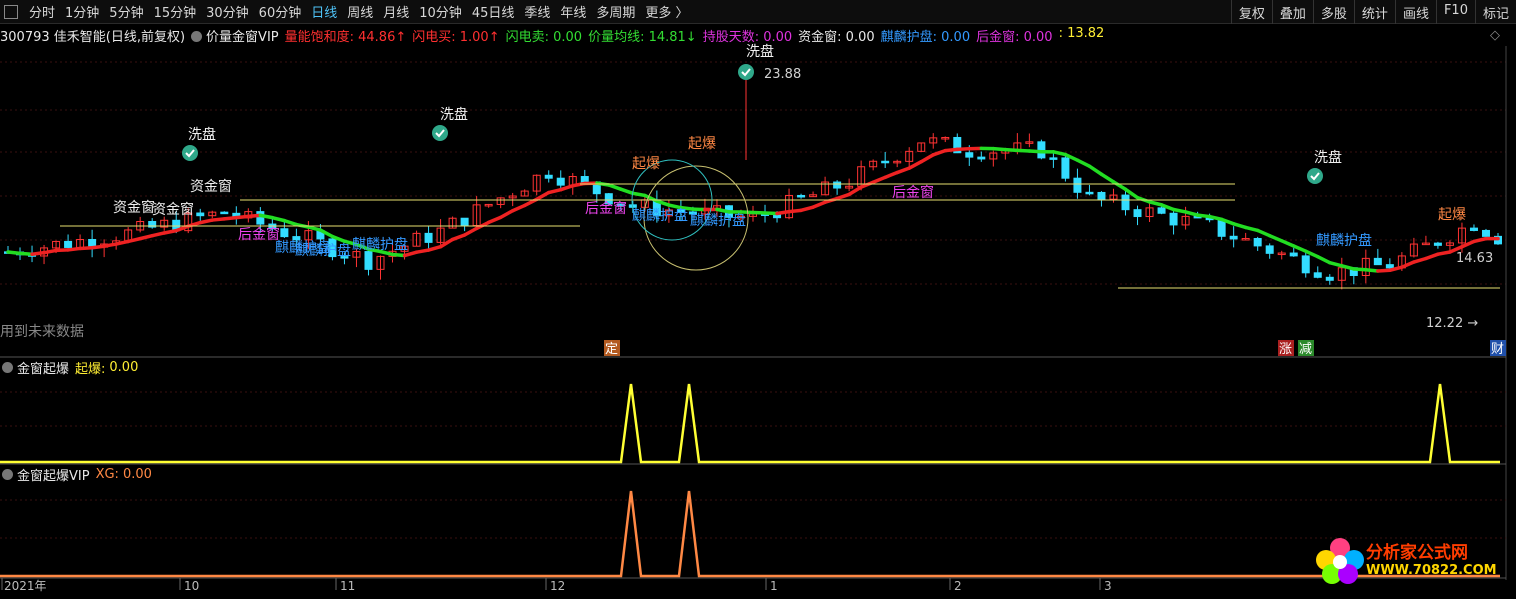  What do you see at coordinates (7, 474) in the screenshot?
I see `sub2-settings-icon` at bounding box center [7, 474].